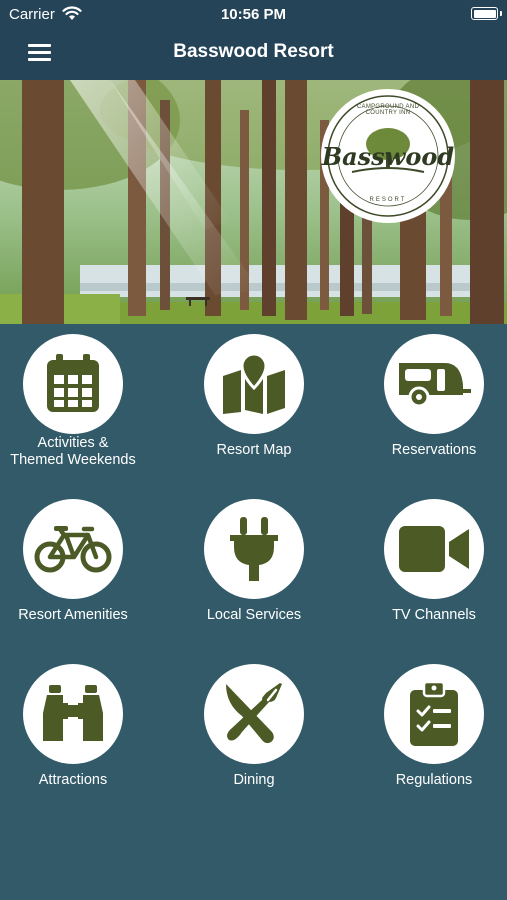 Image resolution: width=507 pixels, height=900 pixels. What do you see at coordinates (73, 780) in the screenshot?
I see `tile-label: Attractions` at bounding box center [73, 780].